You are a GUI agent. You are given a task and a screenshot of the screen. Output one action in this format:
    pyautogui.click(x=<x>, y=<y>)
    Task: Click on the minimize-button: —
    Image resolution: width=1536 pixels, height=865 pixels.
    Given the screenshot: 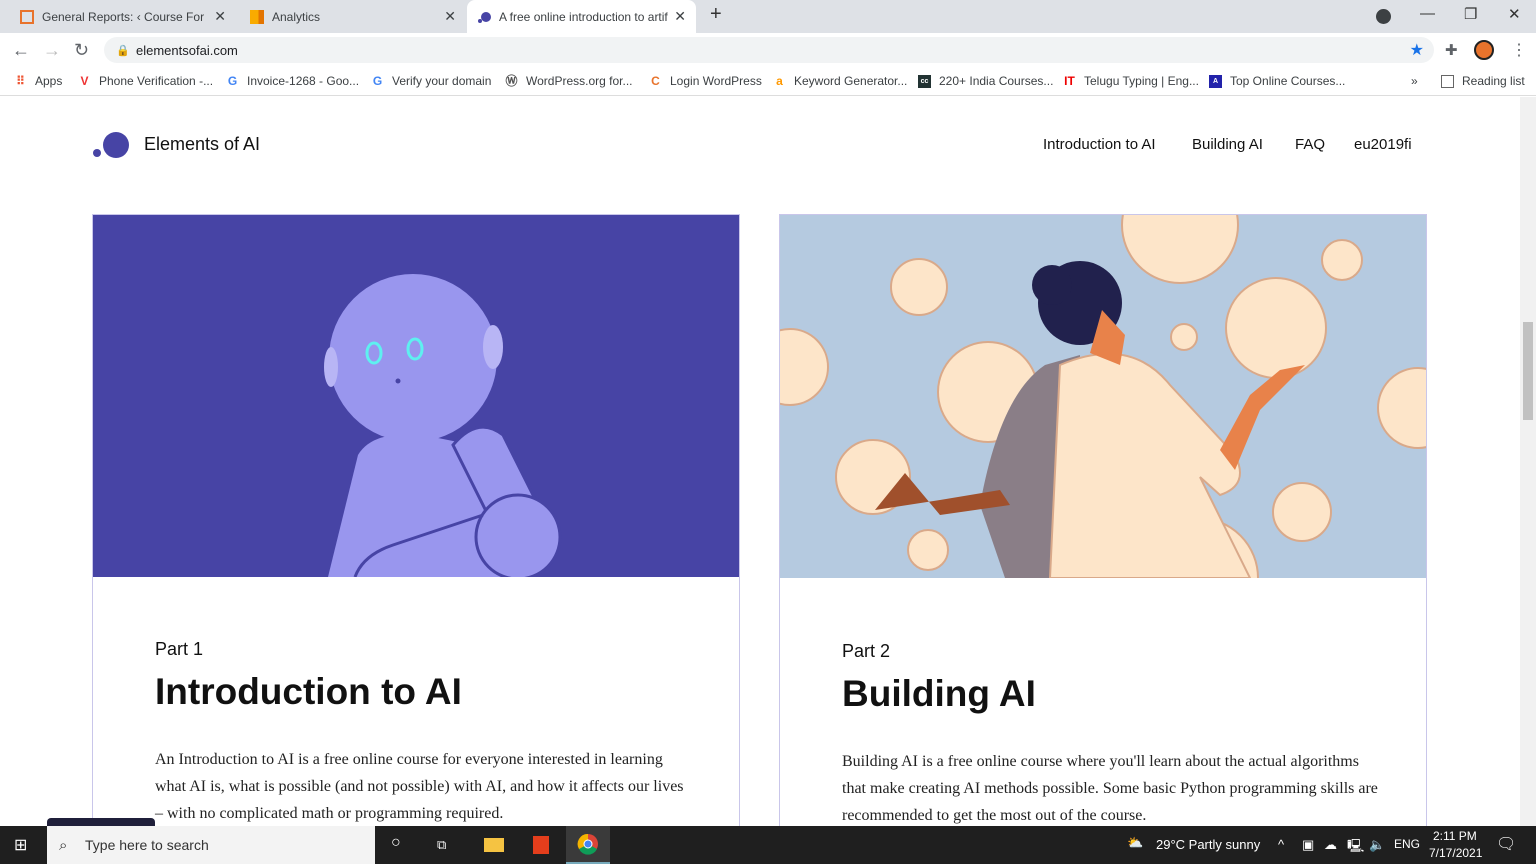 What is the action you would take?
    pyautogui.click(x=1427, y=13)
    